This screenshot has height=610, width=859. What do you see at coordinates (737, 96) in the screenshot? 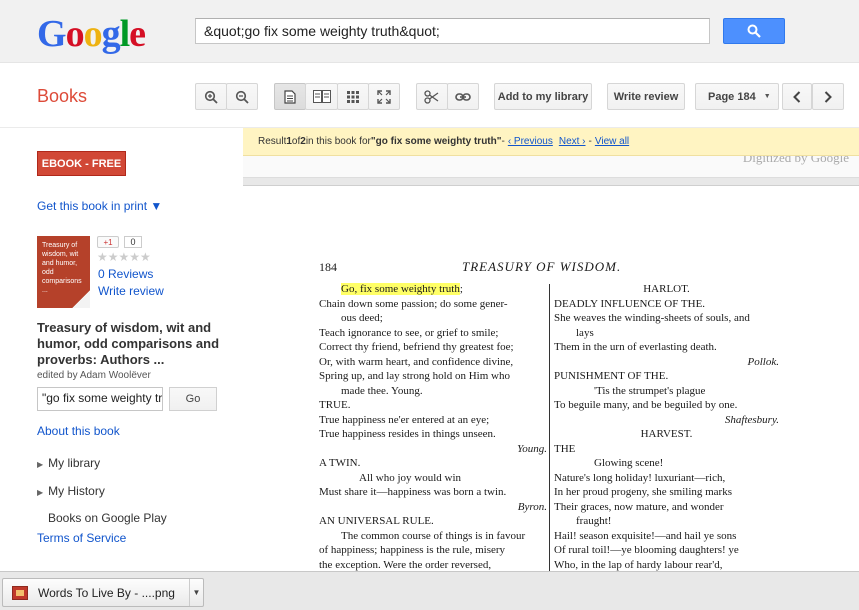
I see `page-select-dropdown: Page 184 ▼` at bounding box center [737, 96].